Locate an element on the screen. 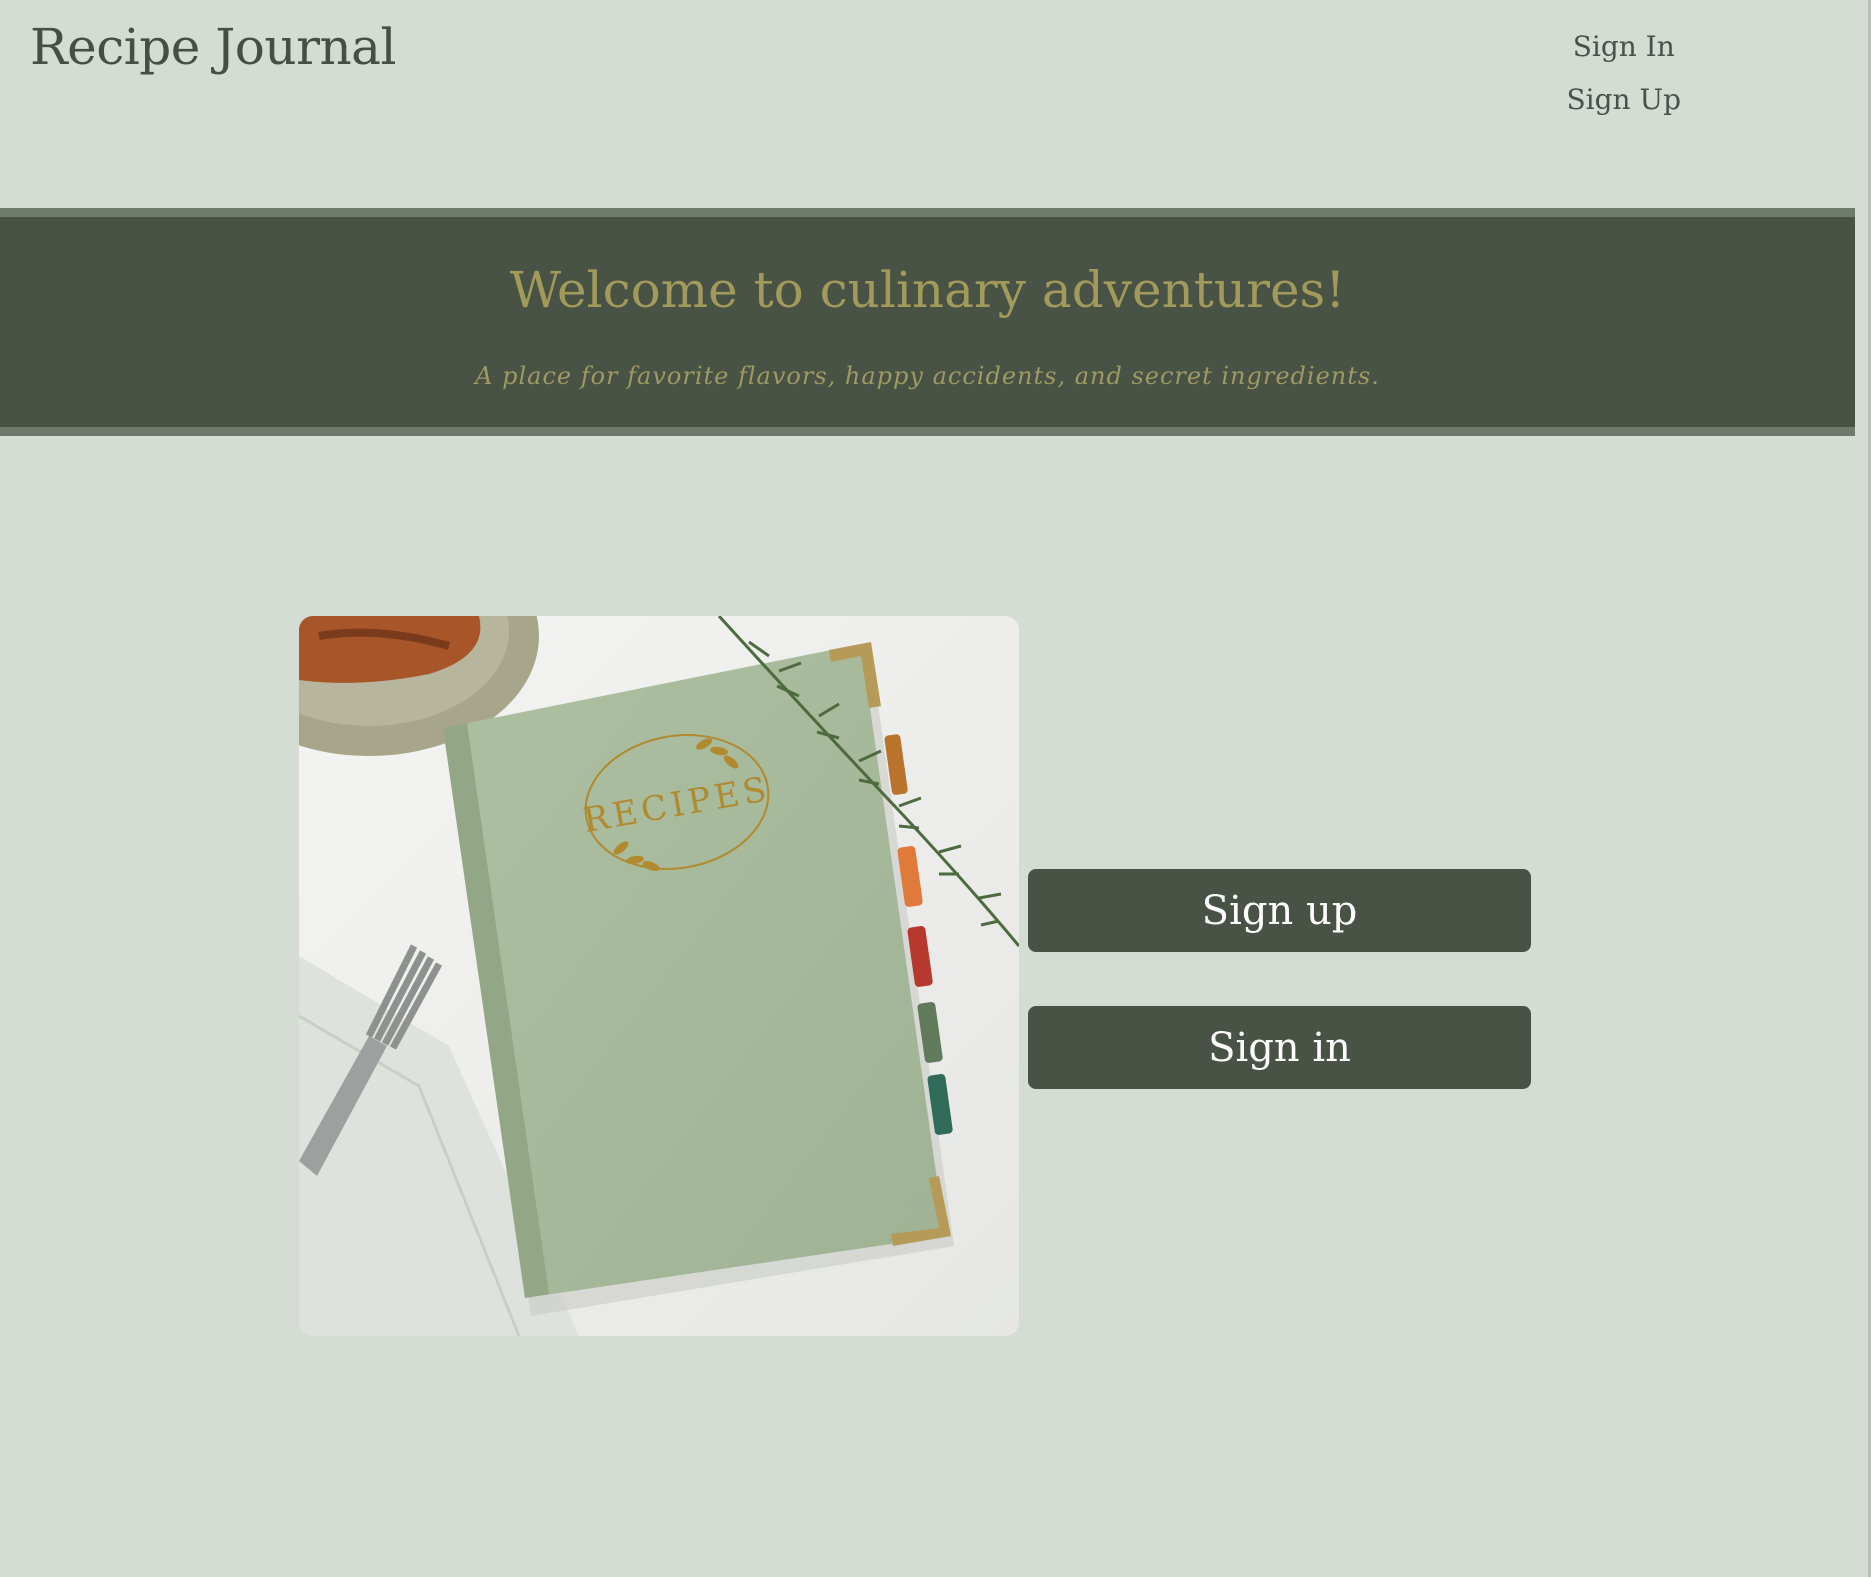 This screenshot has height=1577, width=1871. sign-in-button: Sign in is located at coordinates (1279, 1047).